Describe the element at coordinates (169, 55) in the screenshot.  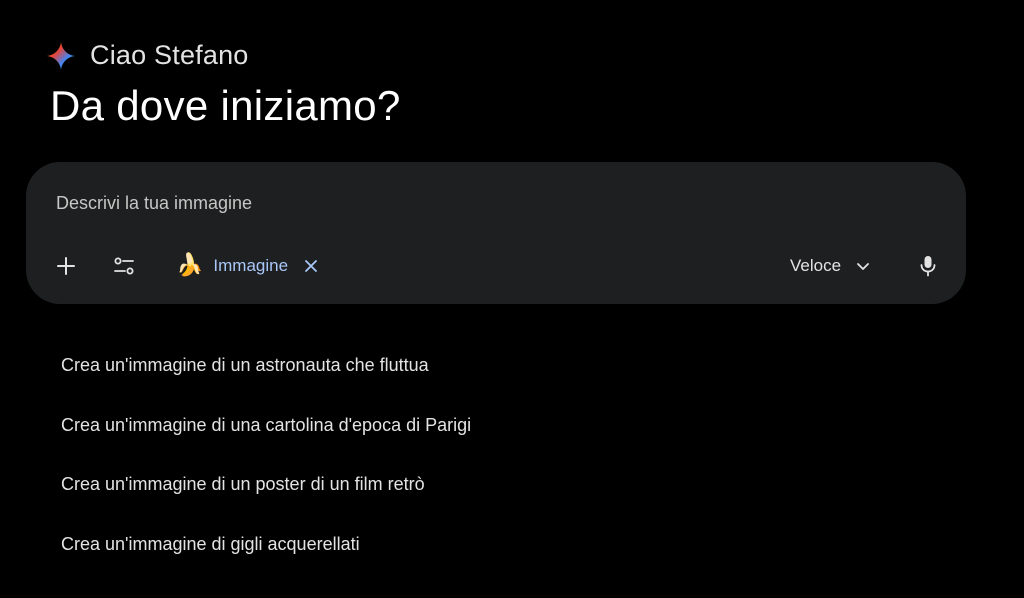
I see `greeting-text: Ciao Stefano` at that location.